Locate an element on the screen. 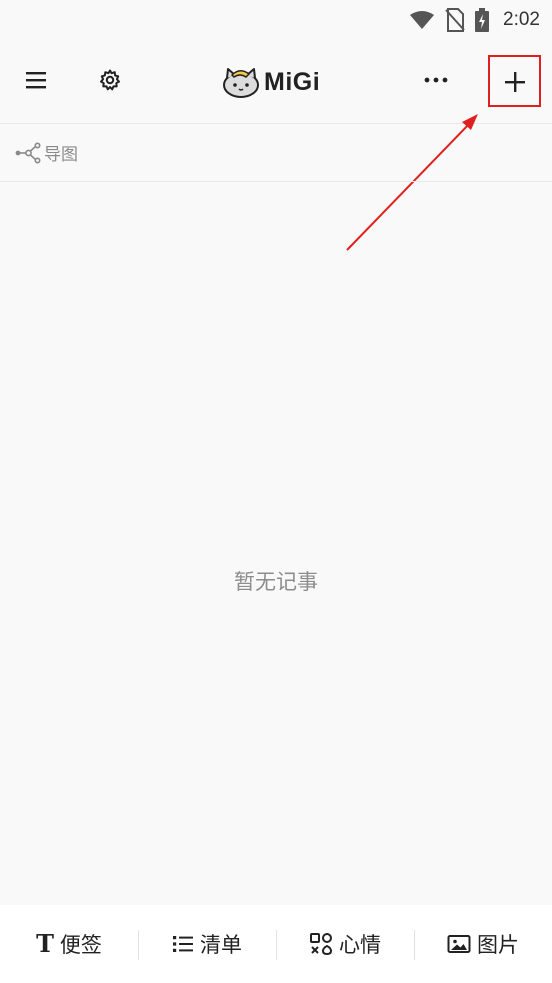 This screenshot has height=983, width=552. settings-button is located at coordinates (110, 80).